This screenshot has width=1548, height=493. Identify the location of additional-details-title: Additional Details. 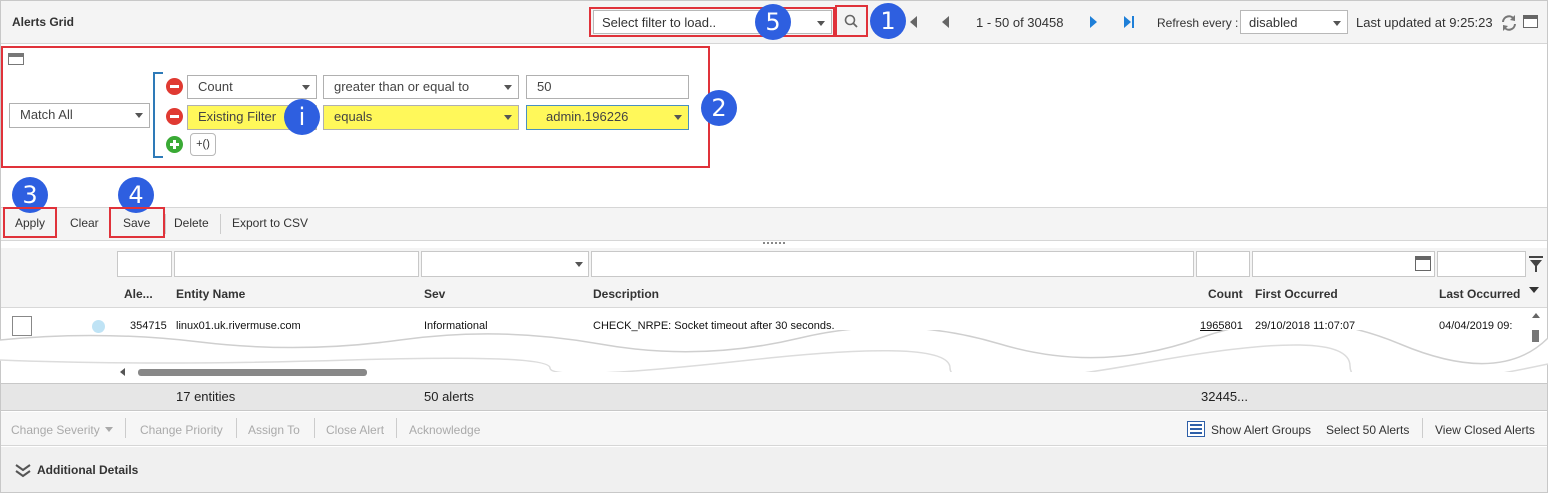
(87, 470).